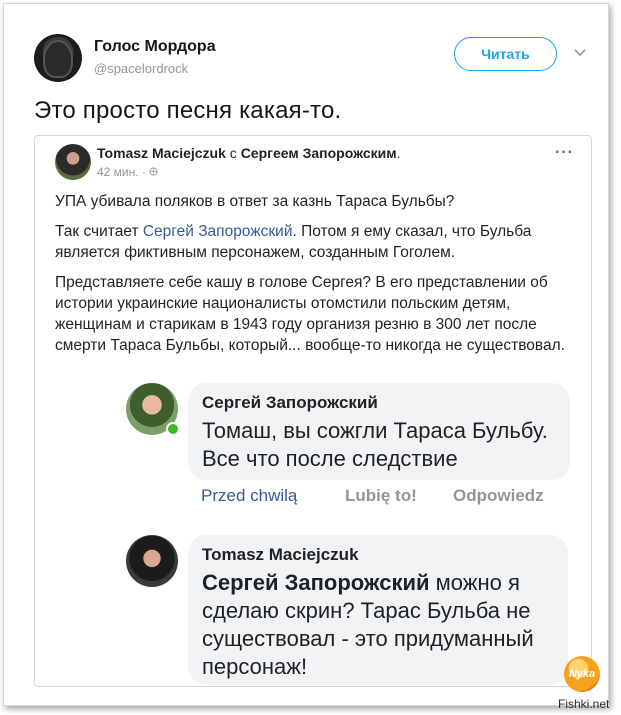  I want to click on tweet-text: Это просто песня какая-то., so click(188, 110).